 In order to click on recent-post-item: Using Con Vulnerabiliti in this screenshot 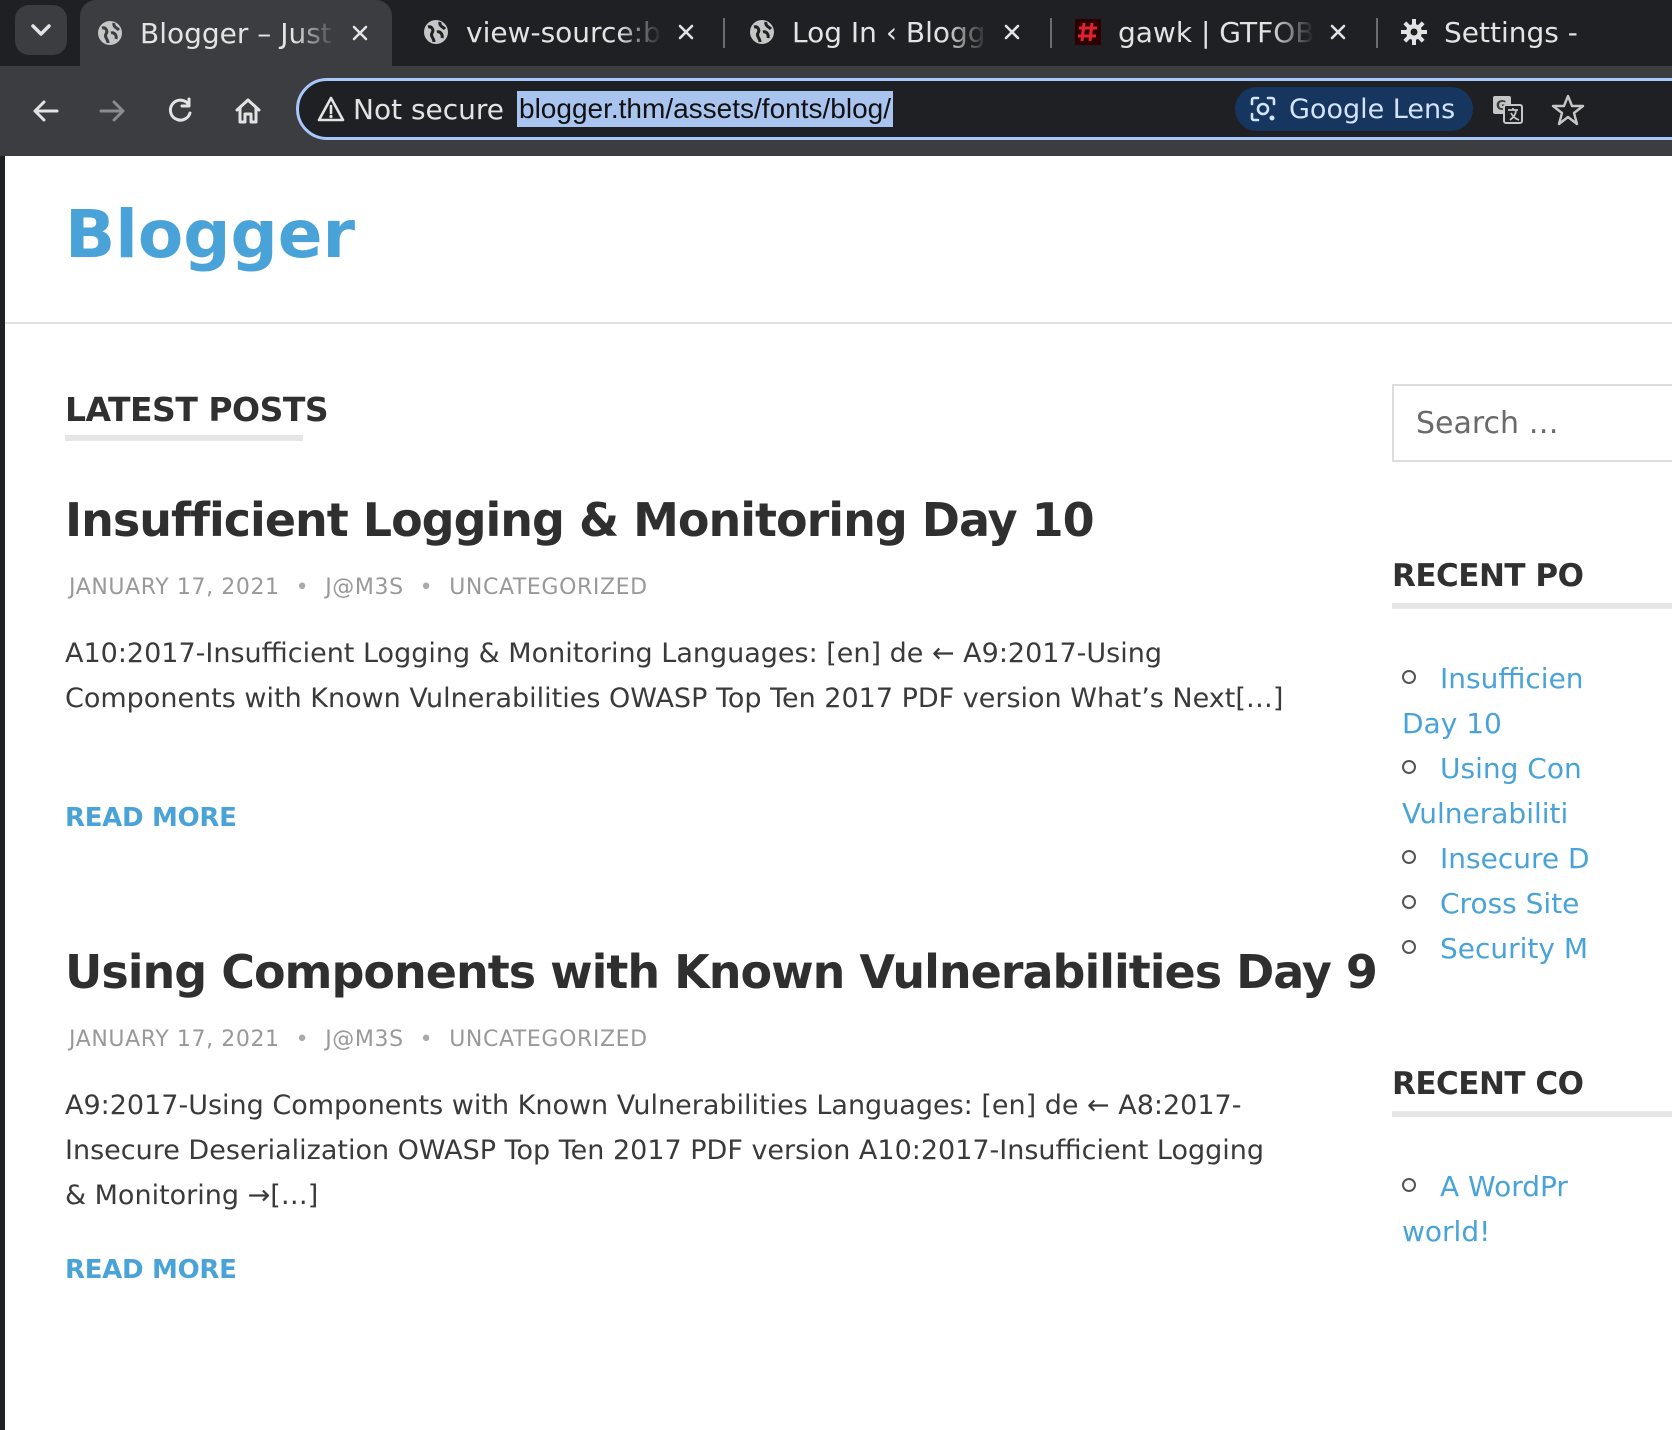, I will do `click(1537, 791)`.